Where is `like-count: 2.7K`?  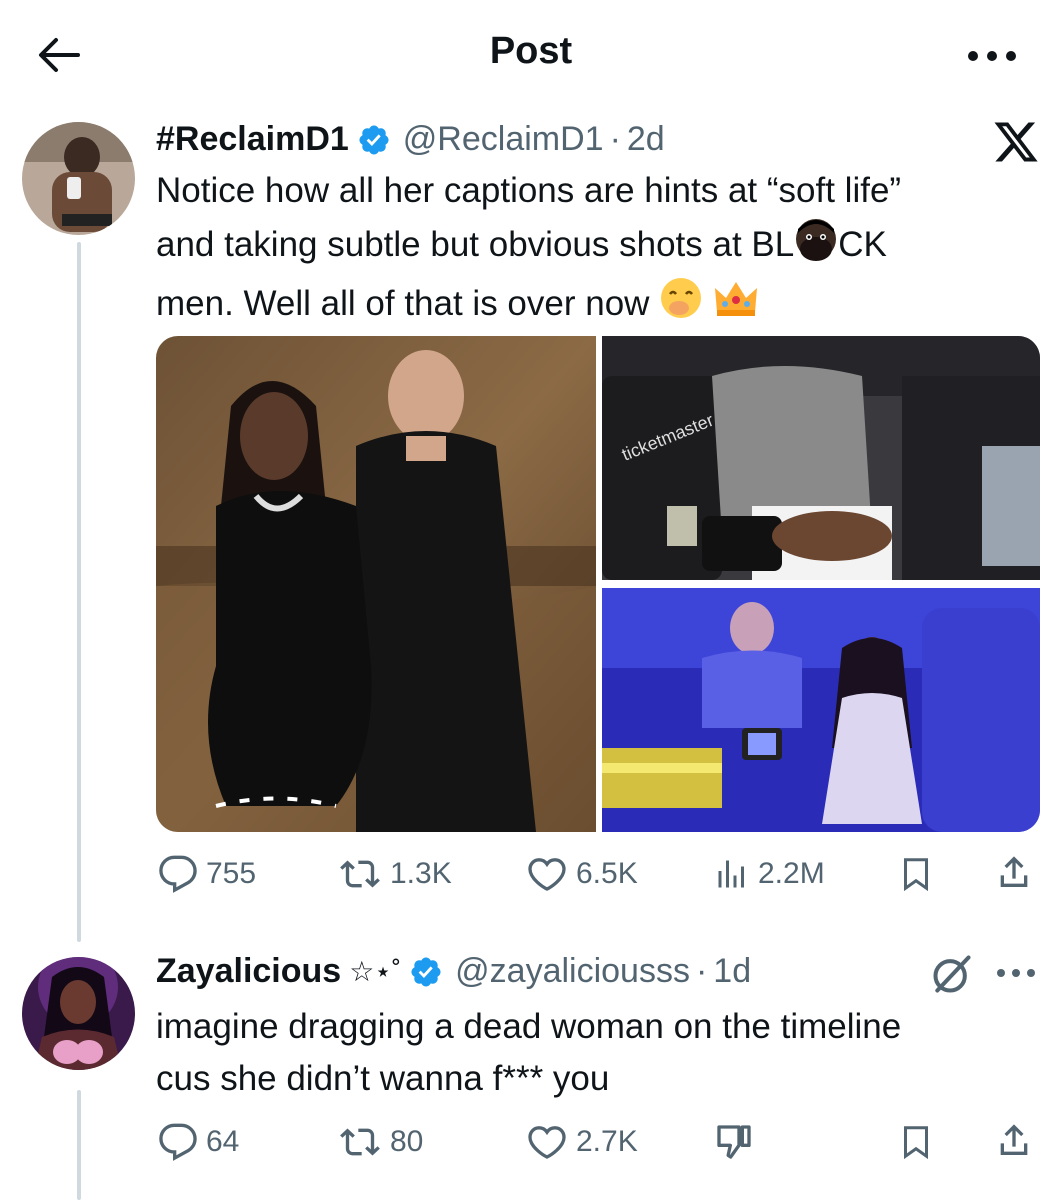
like-count: 2.7K is located at coordinates (607, 1141).